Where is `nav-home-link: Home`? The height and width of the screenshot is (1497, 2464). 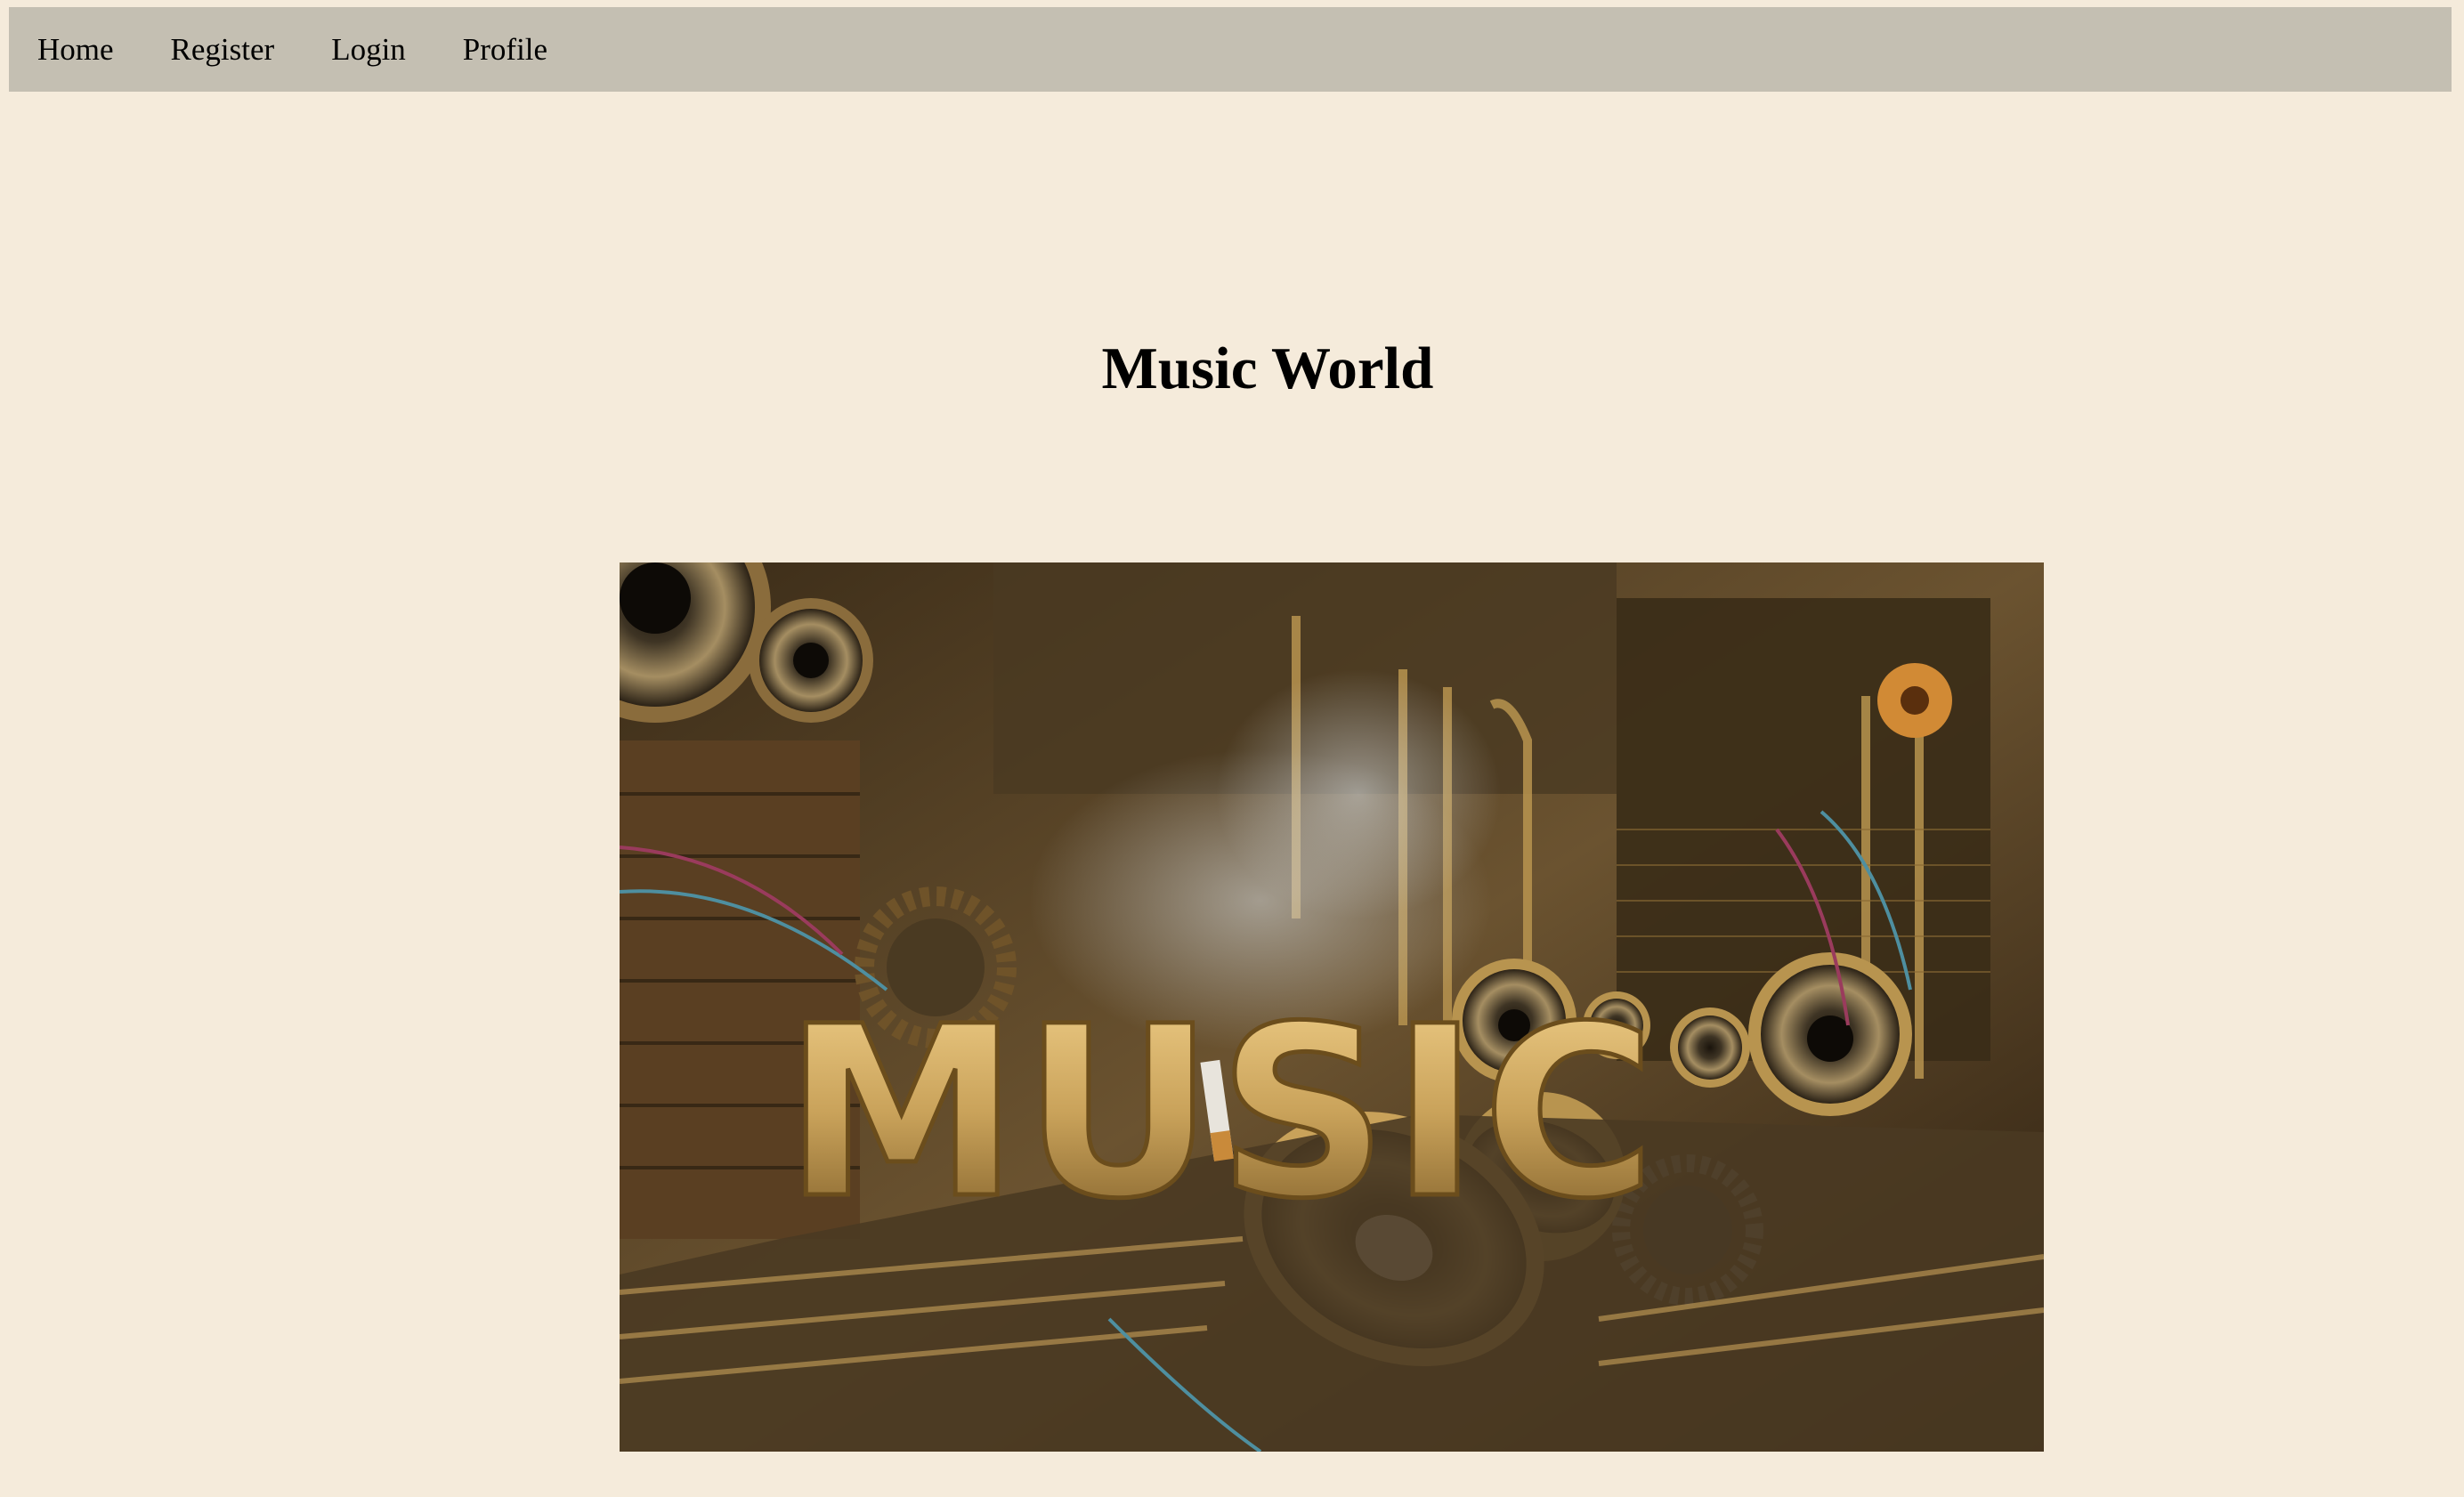 nav-home-link: Home is located at coordinates (75, 50).